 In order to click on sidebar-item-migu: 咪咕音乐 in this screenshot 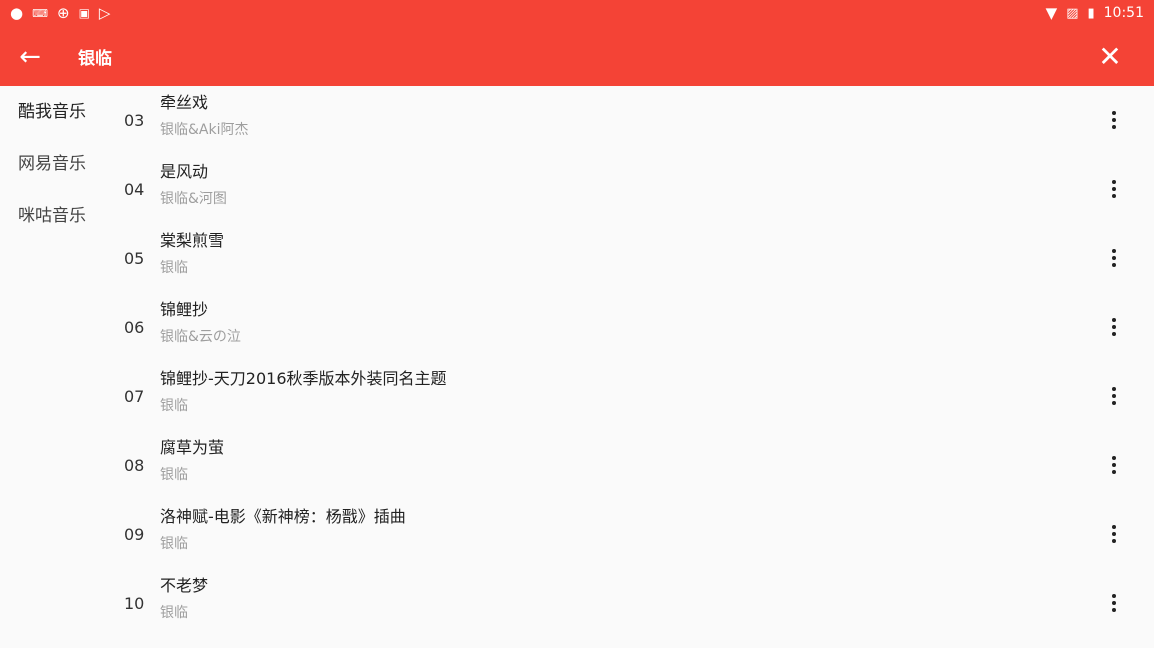, I will do `click(52, 216)`.